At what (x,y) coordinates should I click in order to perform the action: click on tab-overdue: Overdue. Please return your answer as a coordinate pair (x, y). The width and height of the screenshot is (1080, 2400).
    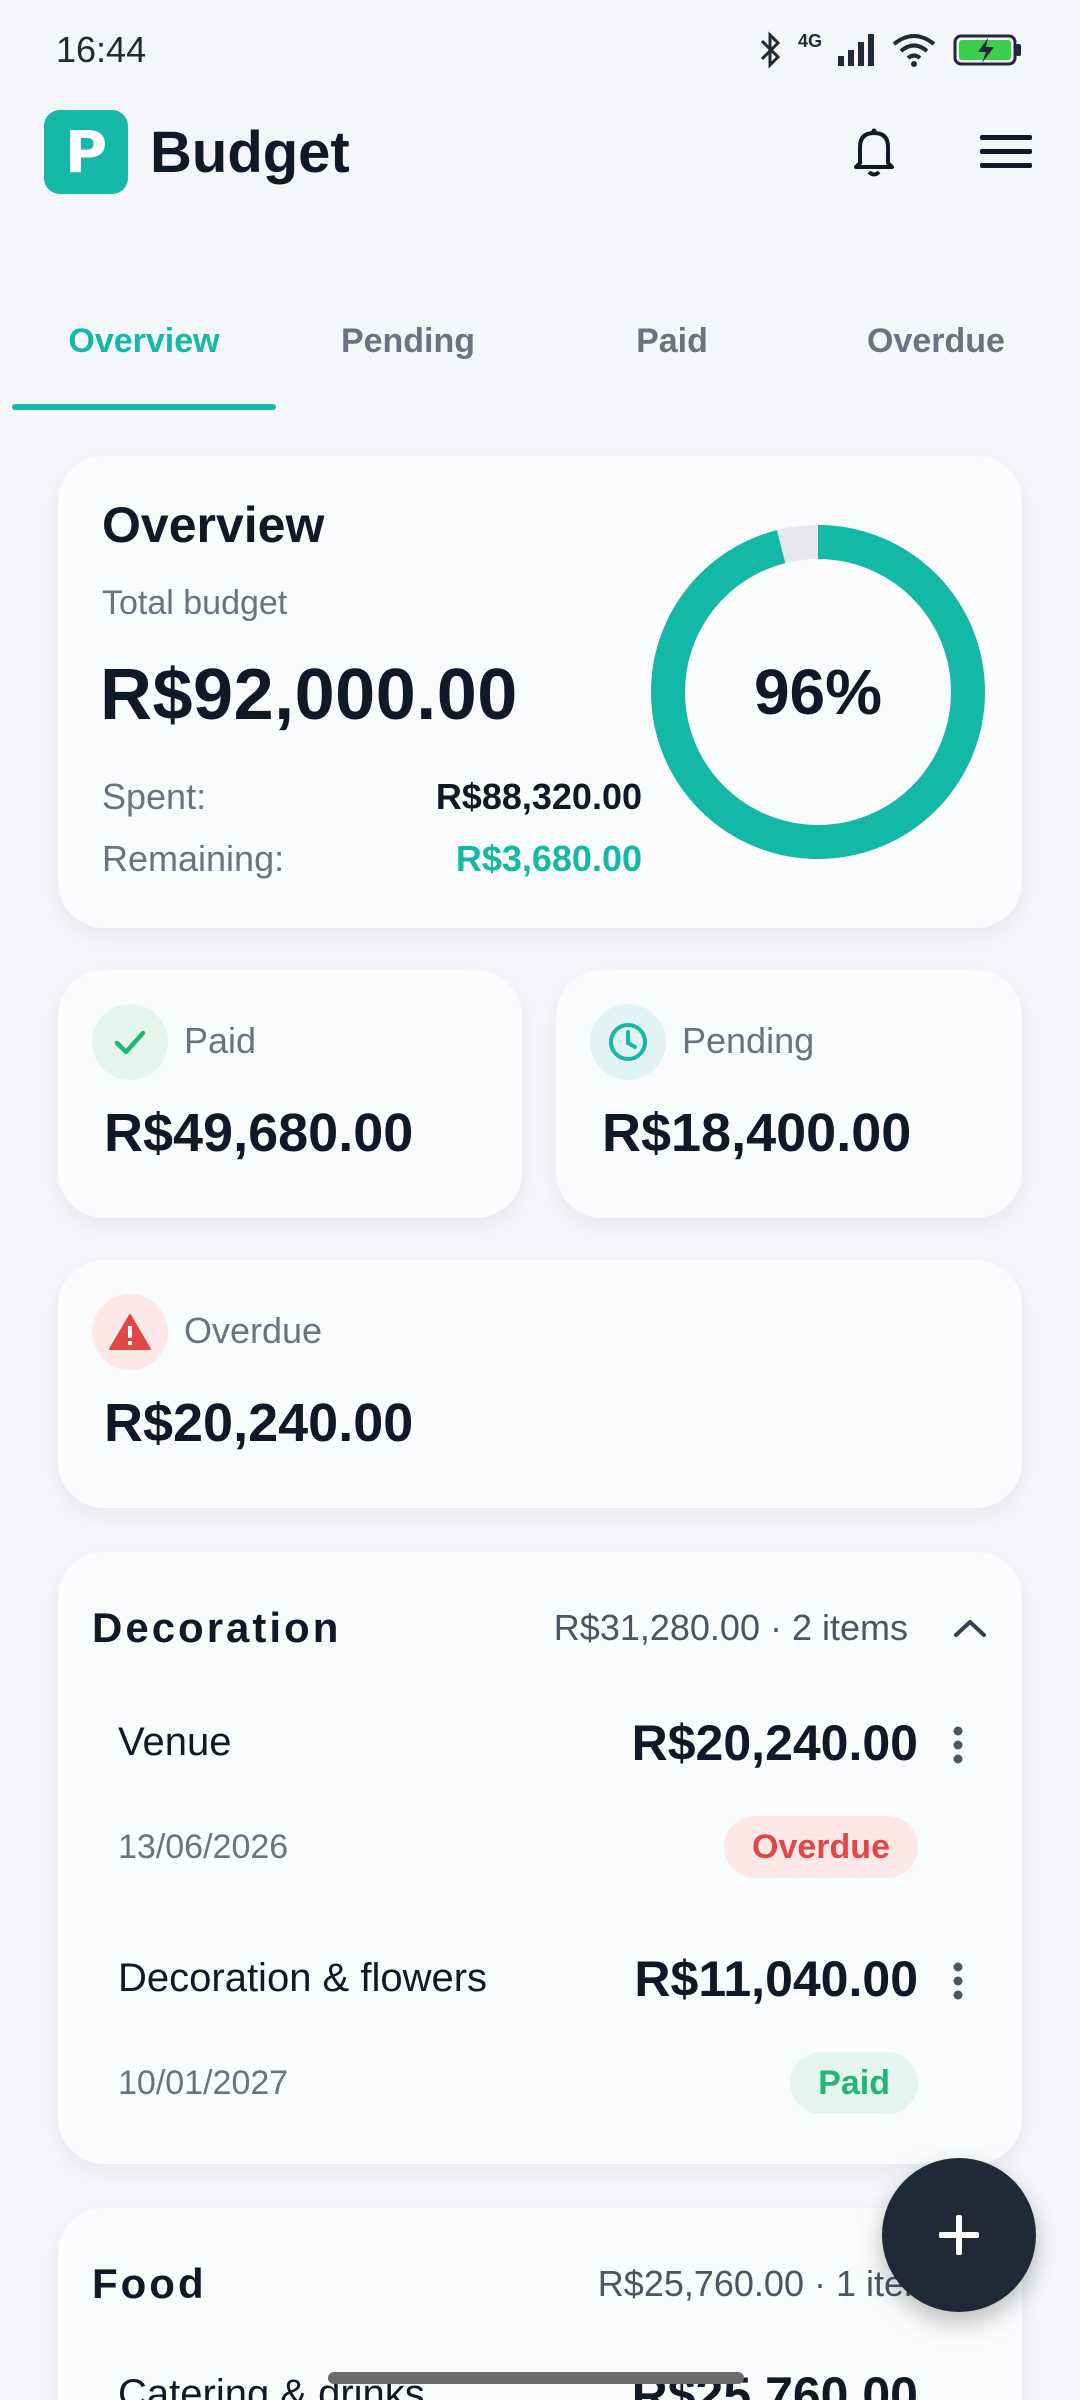
    Looking at the image, I should click on (936, 355).